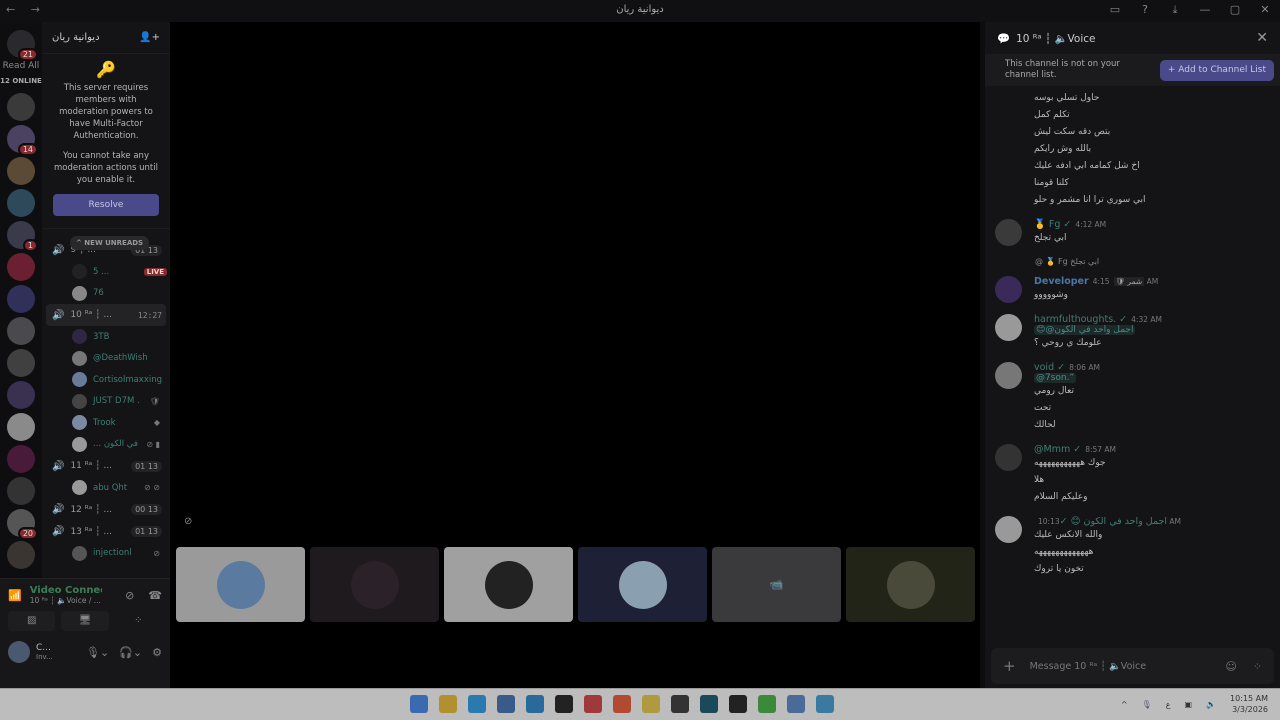 The image size is (1280, 720). Describe the element at coordinates (1067, 261) in the screenshot. I see `reply-preview: ابي تجلخ Fg 🥇 @` at that location.